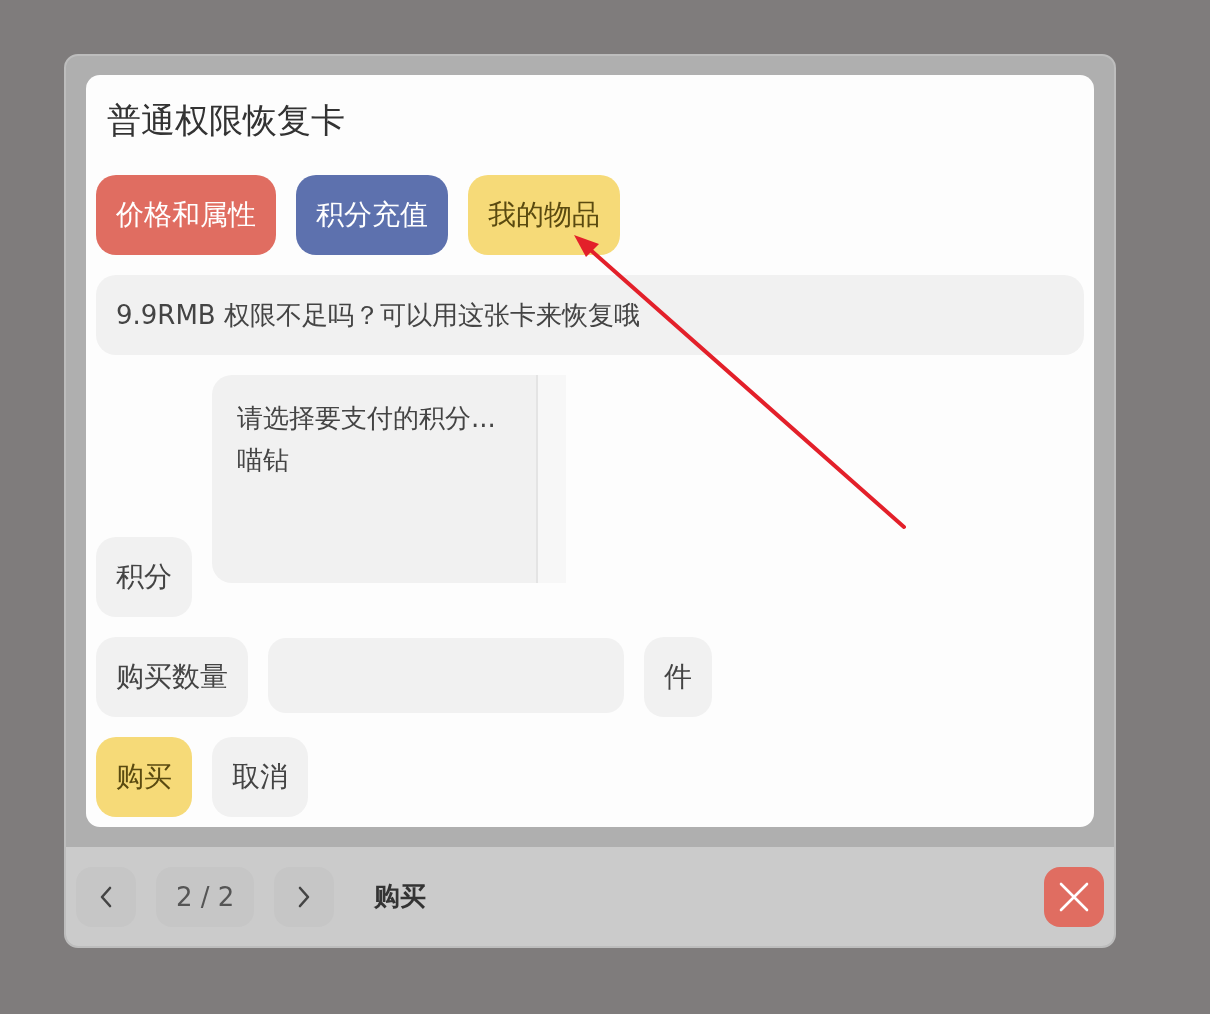  Describe the element at coordinates (205, 896) in the screenshot. I see `page-indicator: 2 / 2` at that location.